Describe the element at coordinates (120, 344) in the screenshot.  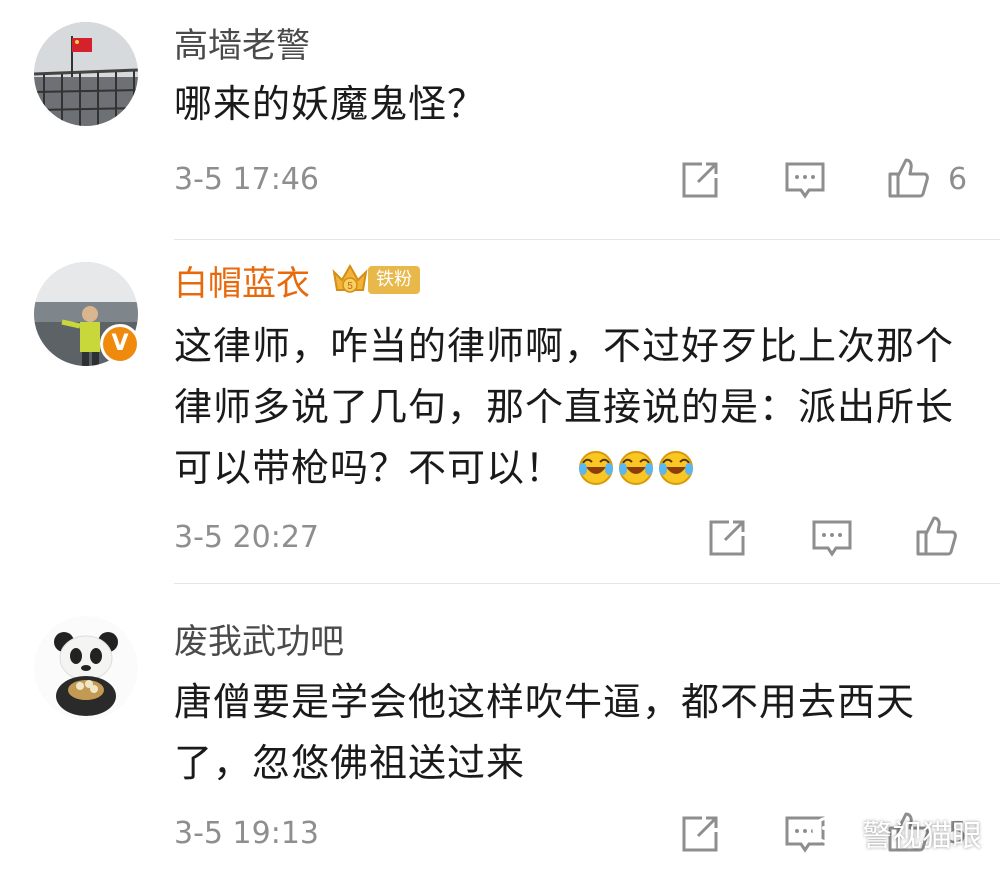
I see `verified-badge: V` at that location.